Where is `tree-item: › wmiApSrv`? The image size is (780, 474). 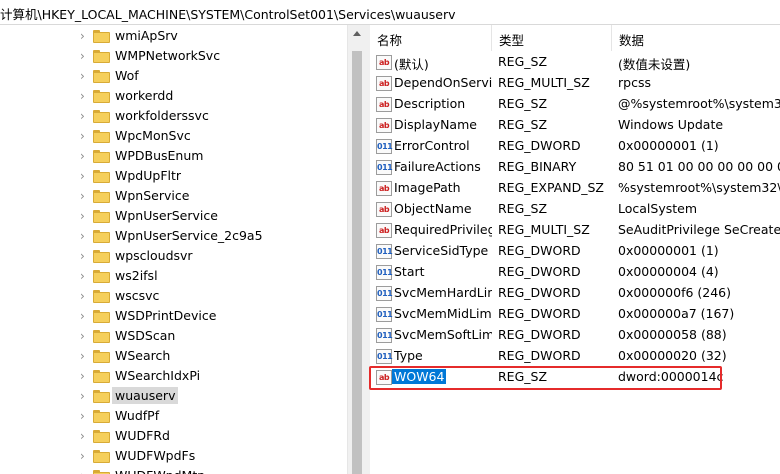 tree-item: › wmiApSrv is located at coordinates (173, 36).